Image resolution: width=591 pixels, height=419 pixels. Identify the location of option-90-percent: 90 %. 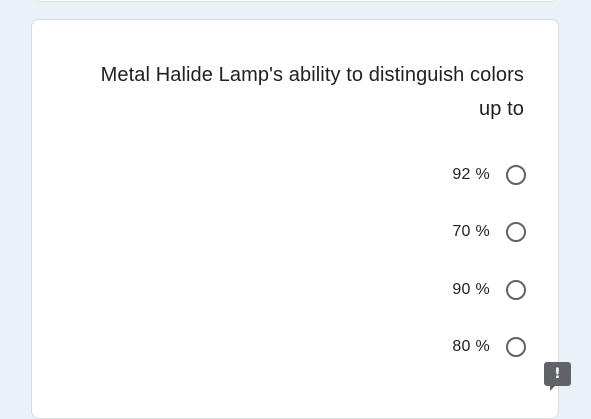
(489, 289).